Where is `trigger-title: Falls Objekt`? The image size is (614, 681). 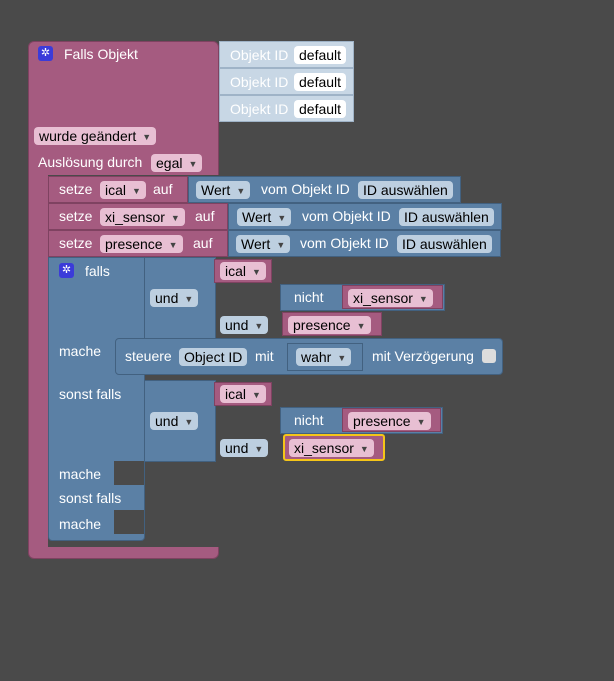
trigger-title: Falls Objekt is located at coordinates (101, 54).